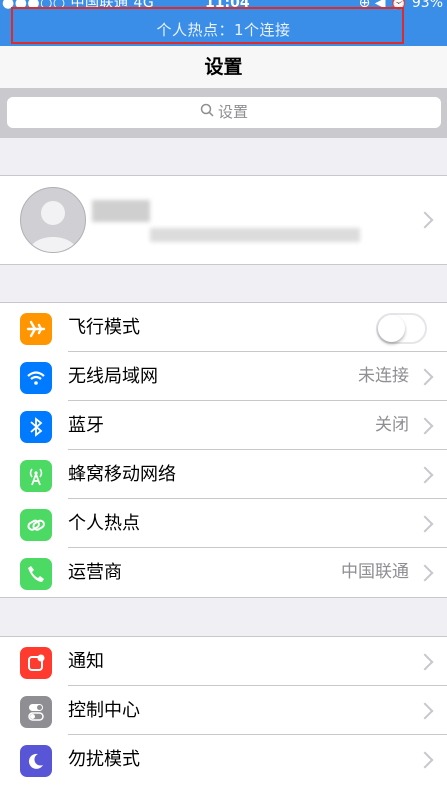 The image size is (447, 787). I want to click on navigation-bar: 设置, so click(223, 67).